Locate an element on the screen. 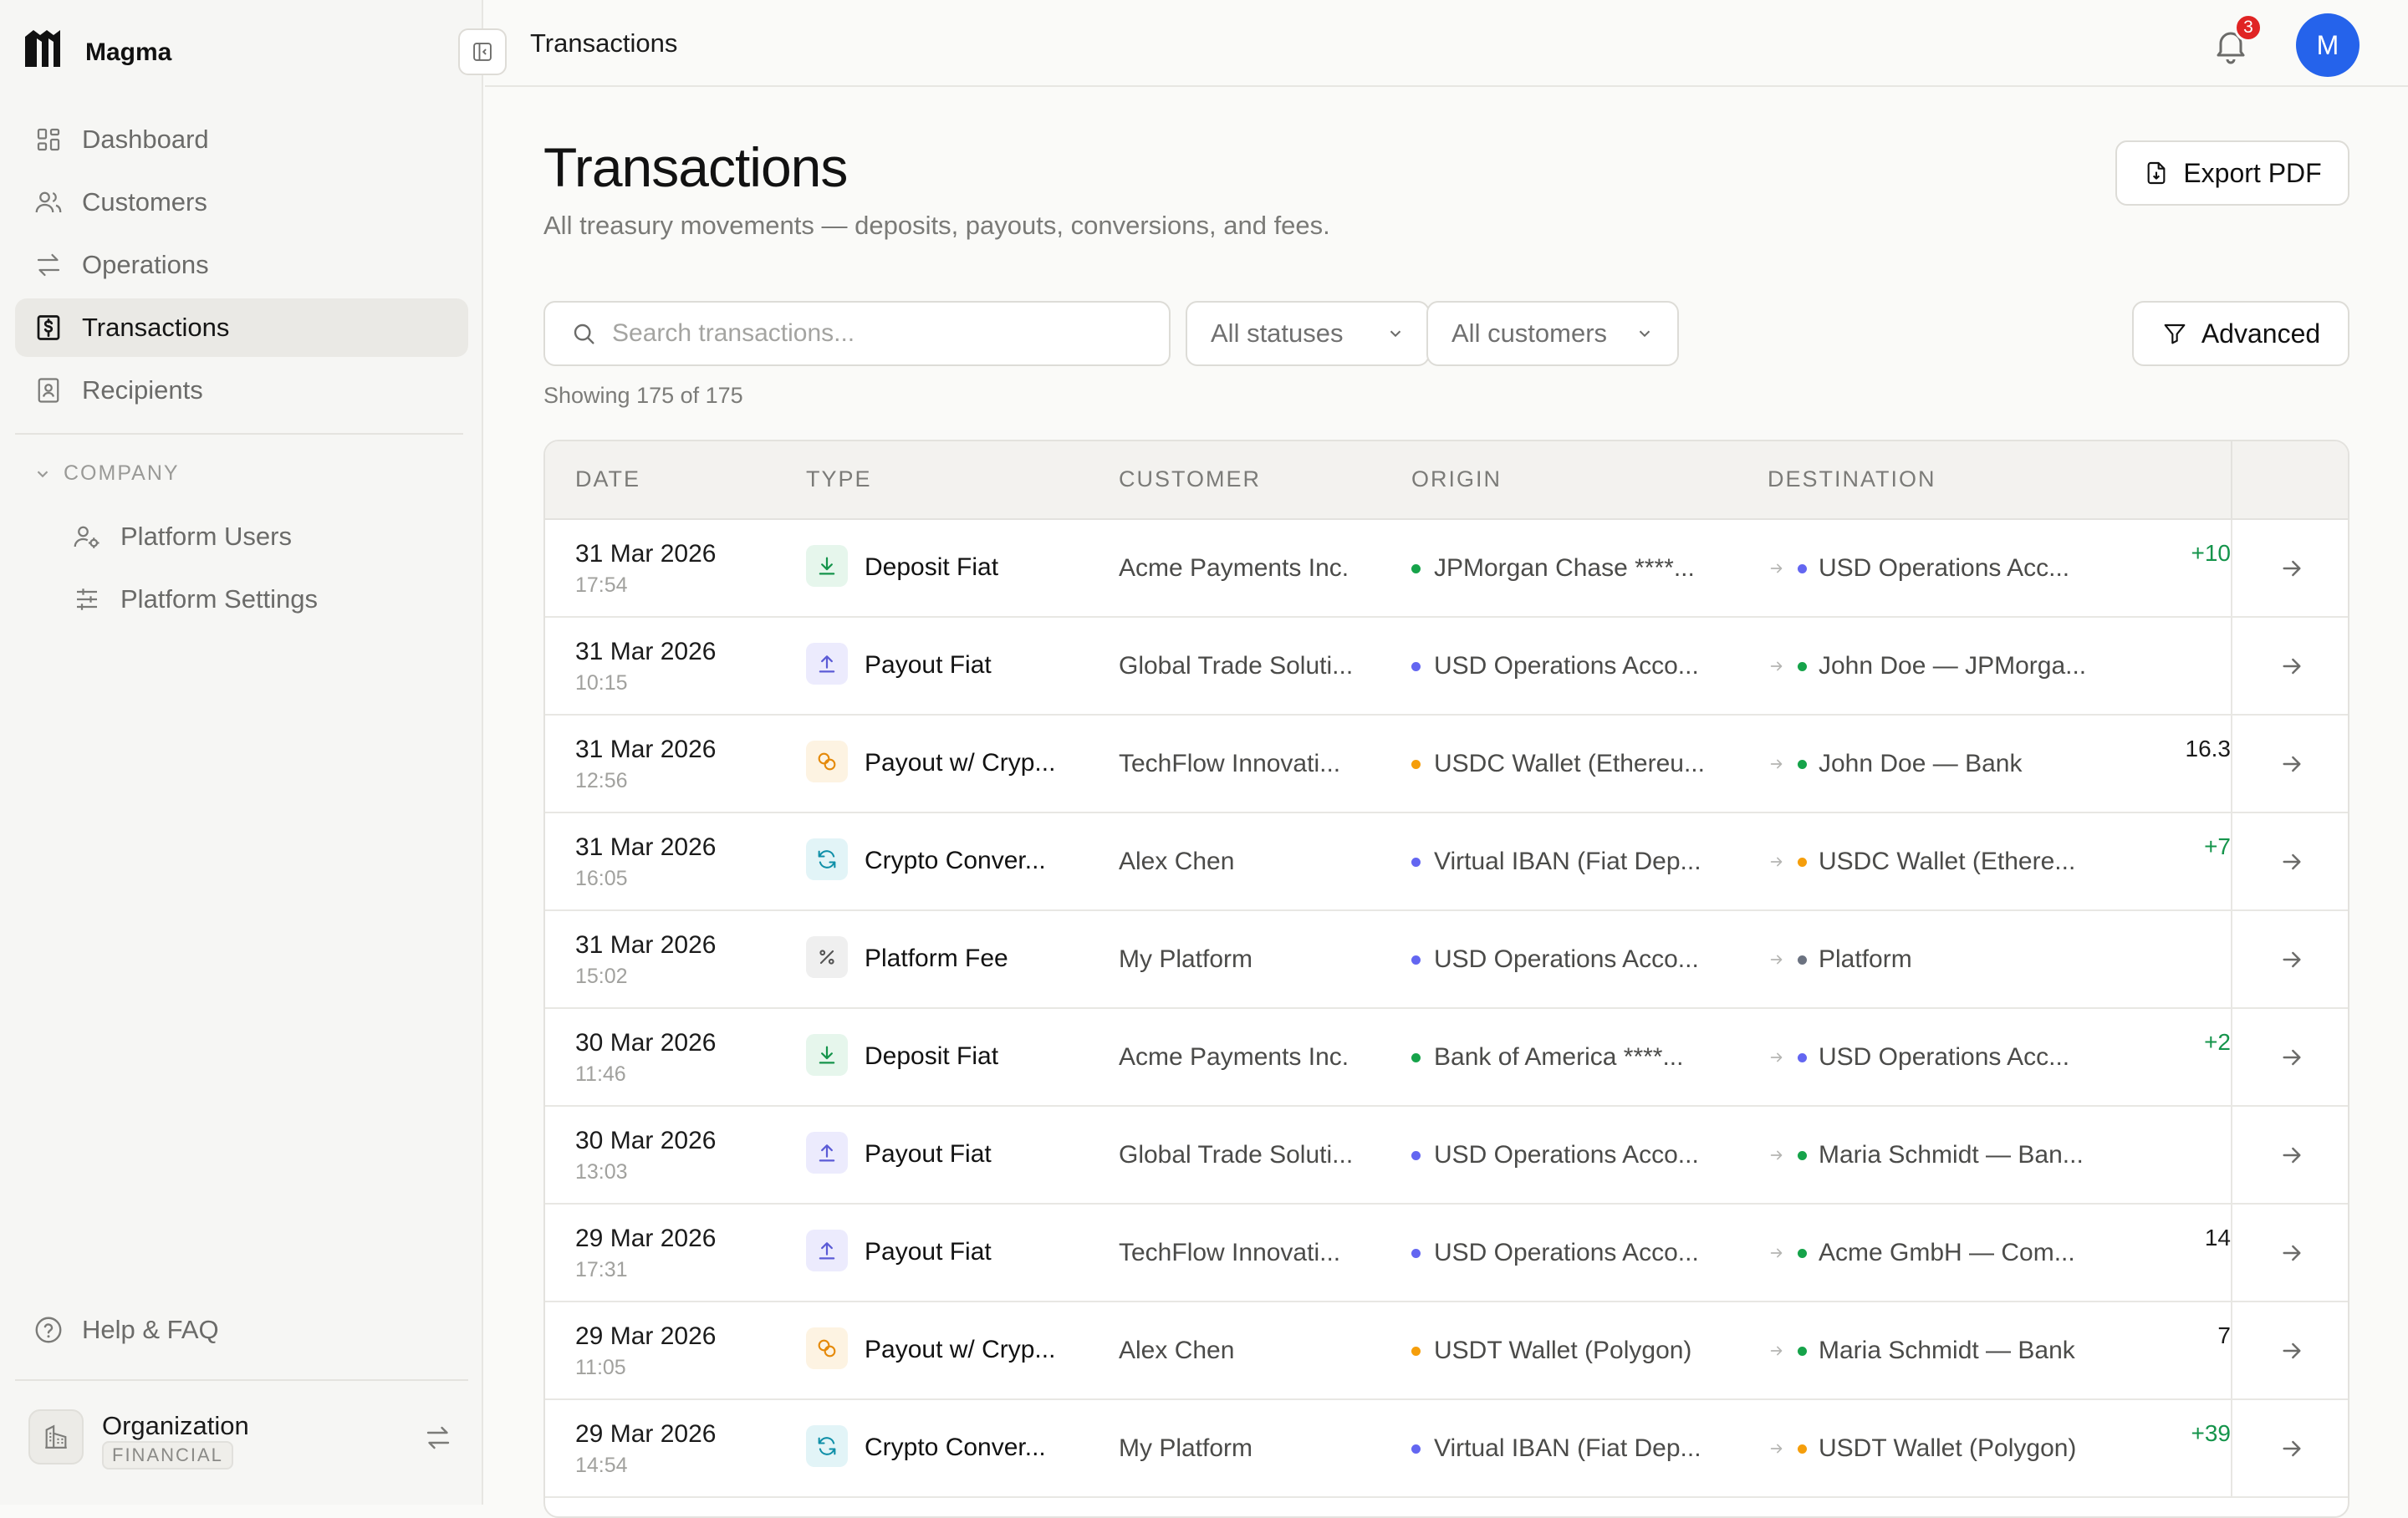 The width and height of the screenshot is (2408, 1518). sidebar-item-platform-settings: Platform Settings is located at coordinates (242, 599).